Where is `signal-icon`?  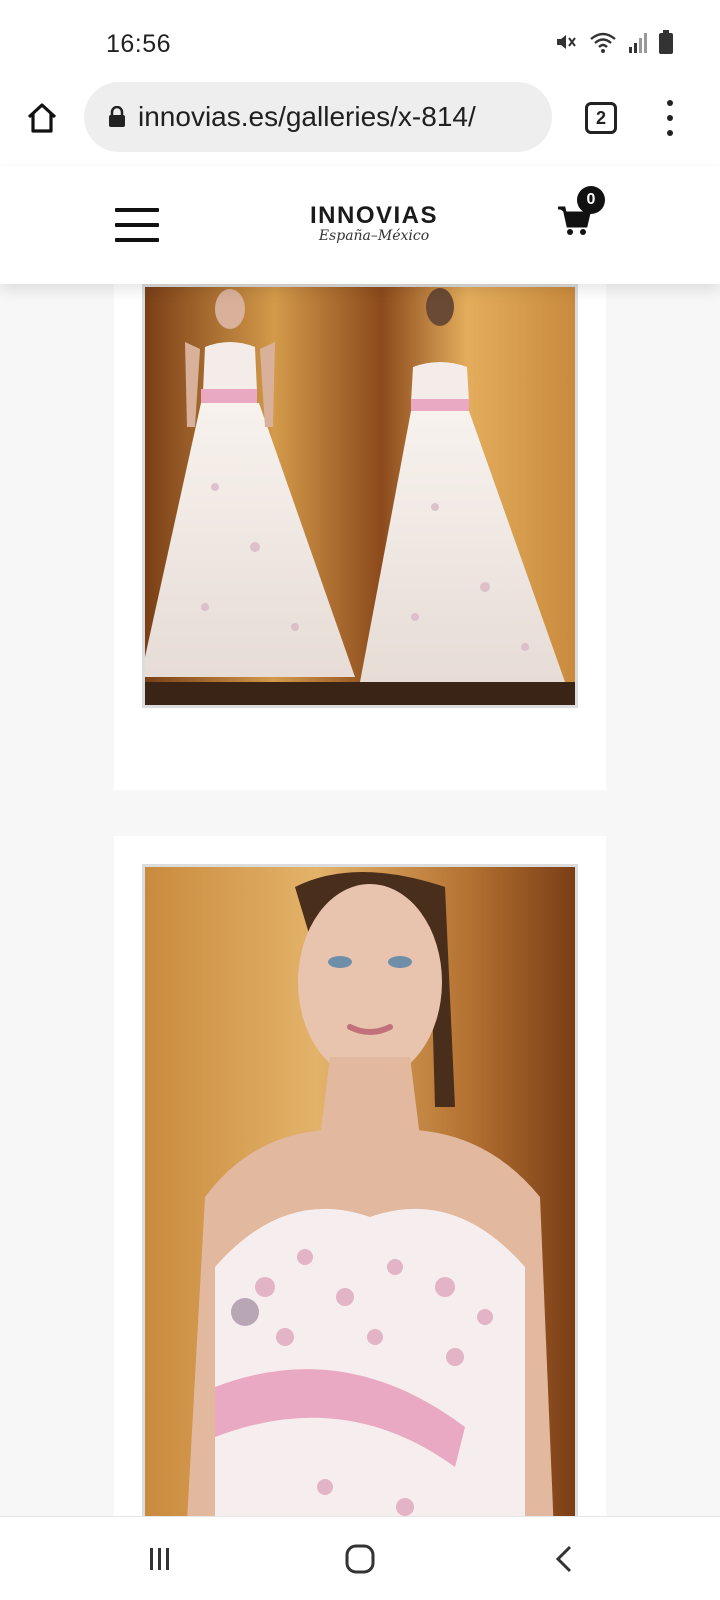 signal-icon is located at coordinates (638, 44).